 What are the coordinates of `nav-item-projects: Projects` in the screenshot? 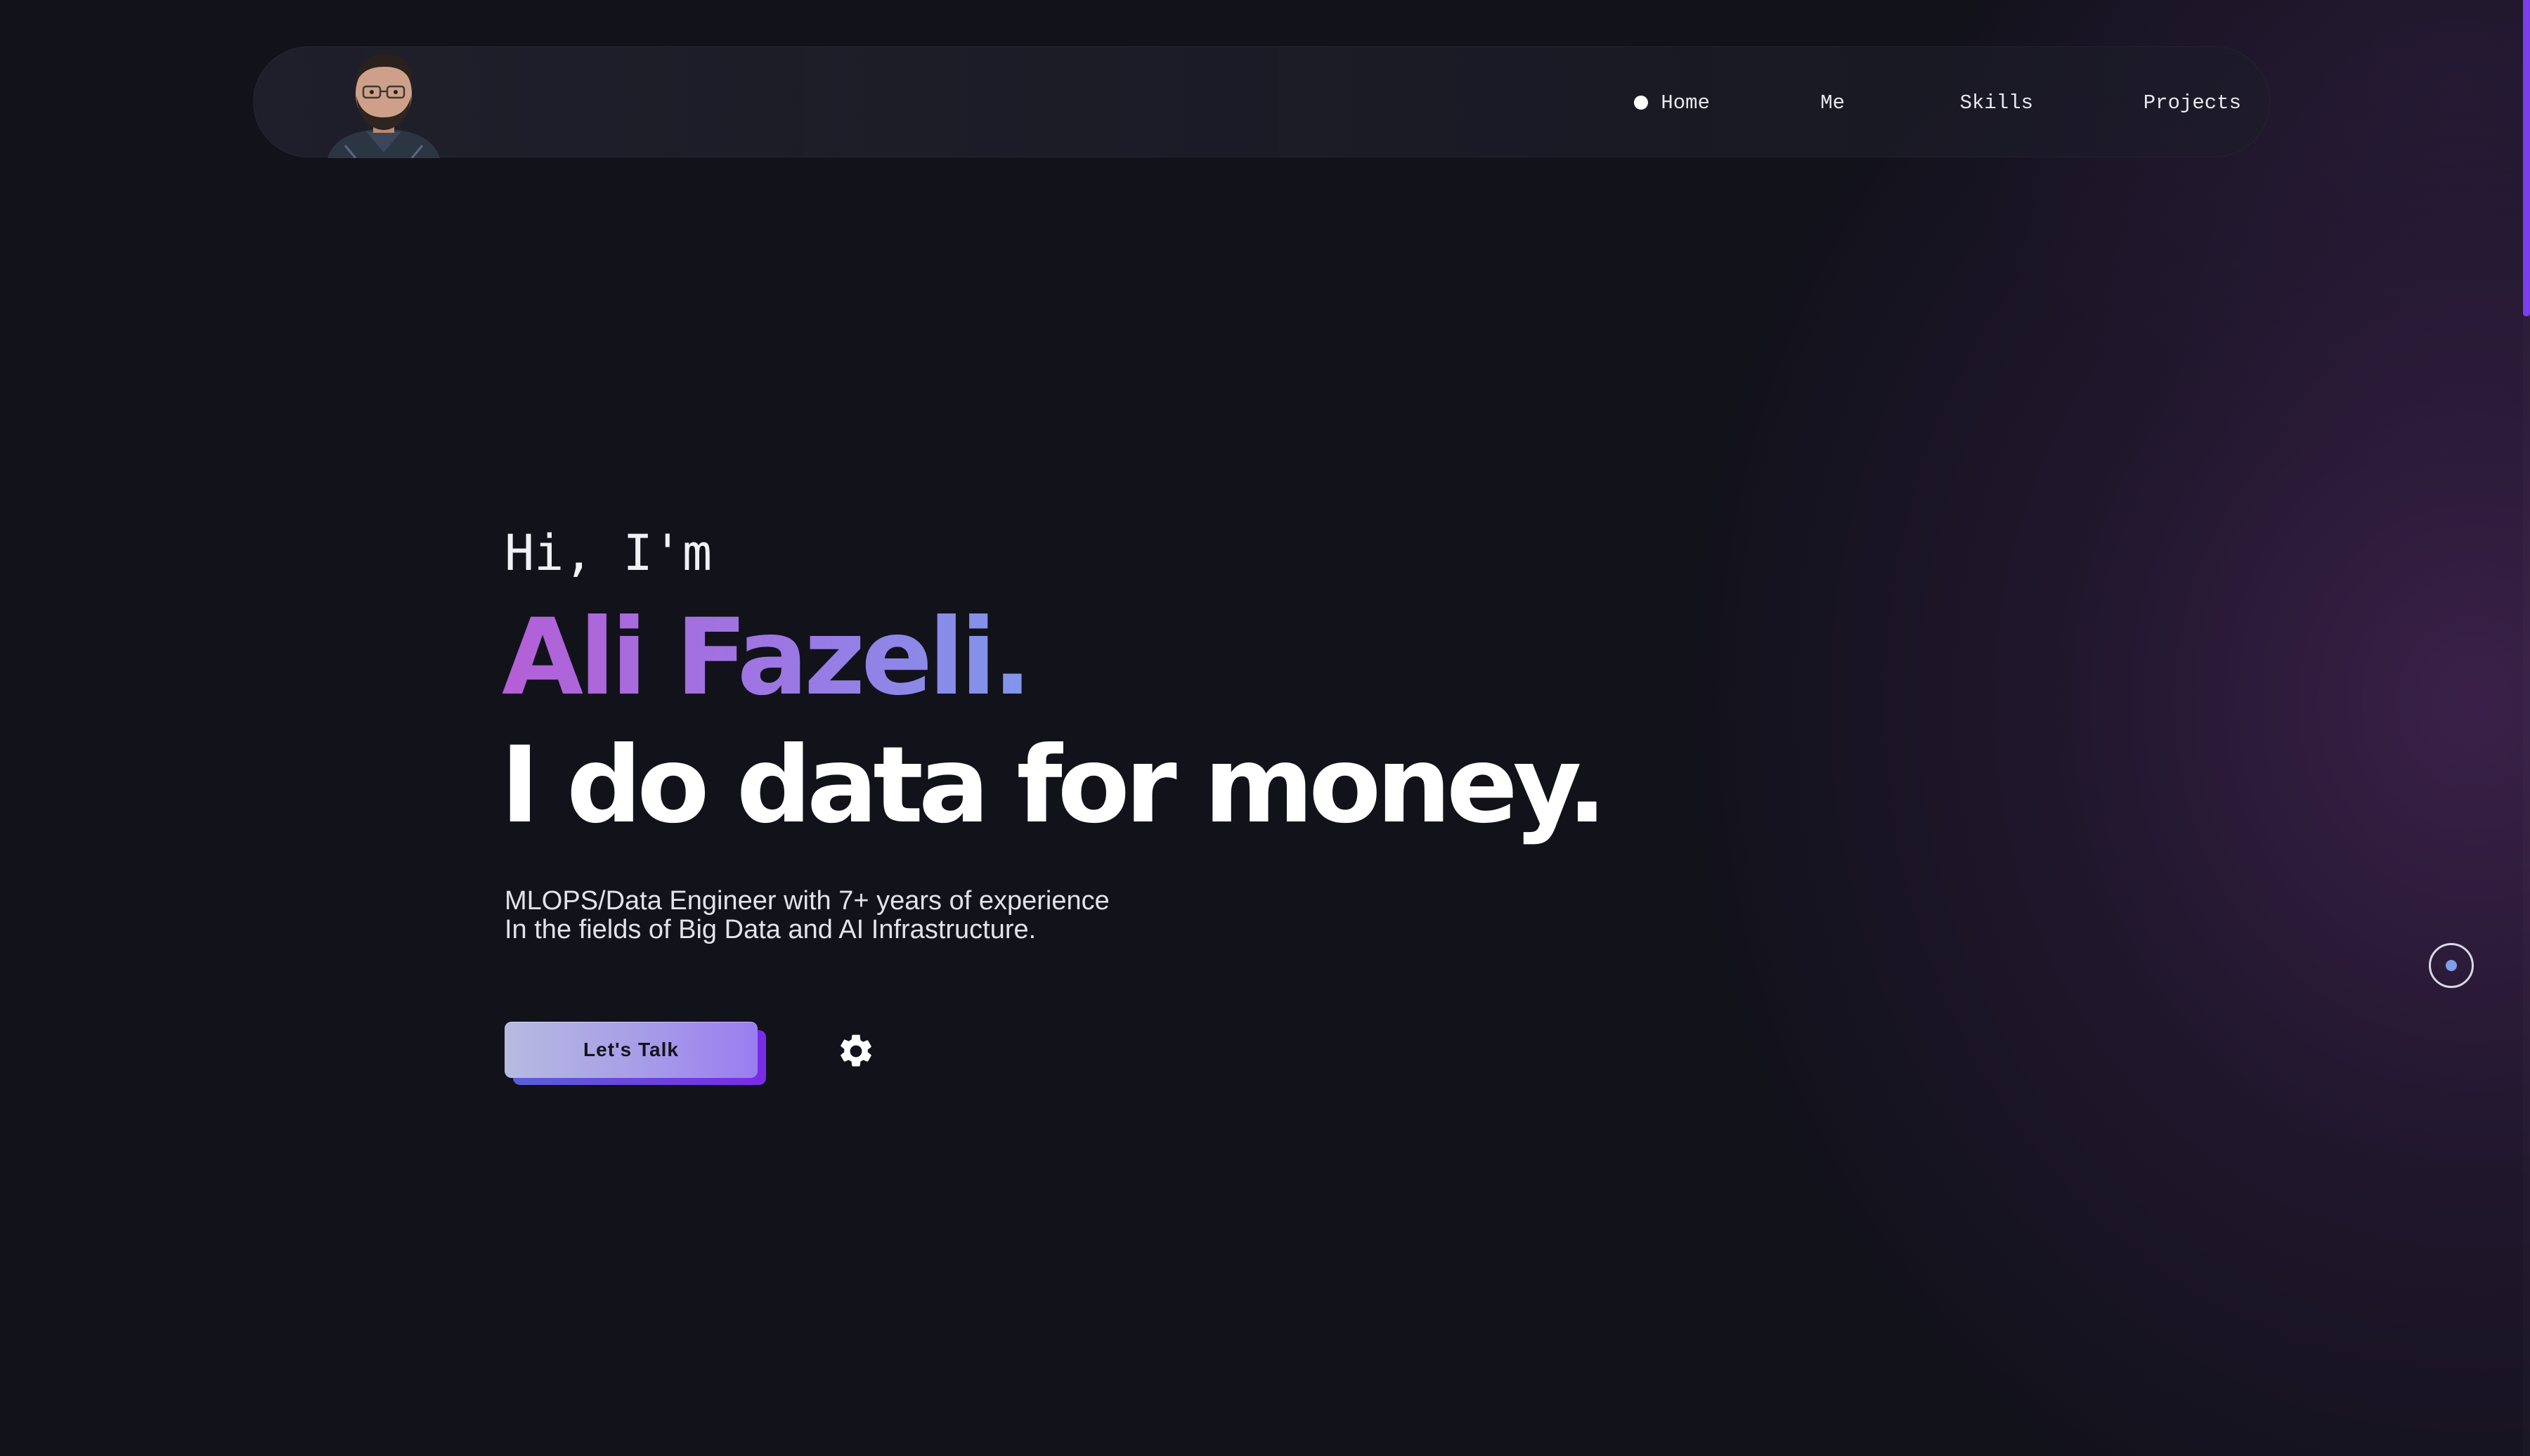 It's located at (2192, 102).